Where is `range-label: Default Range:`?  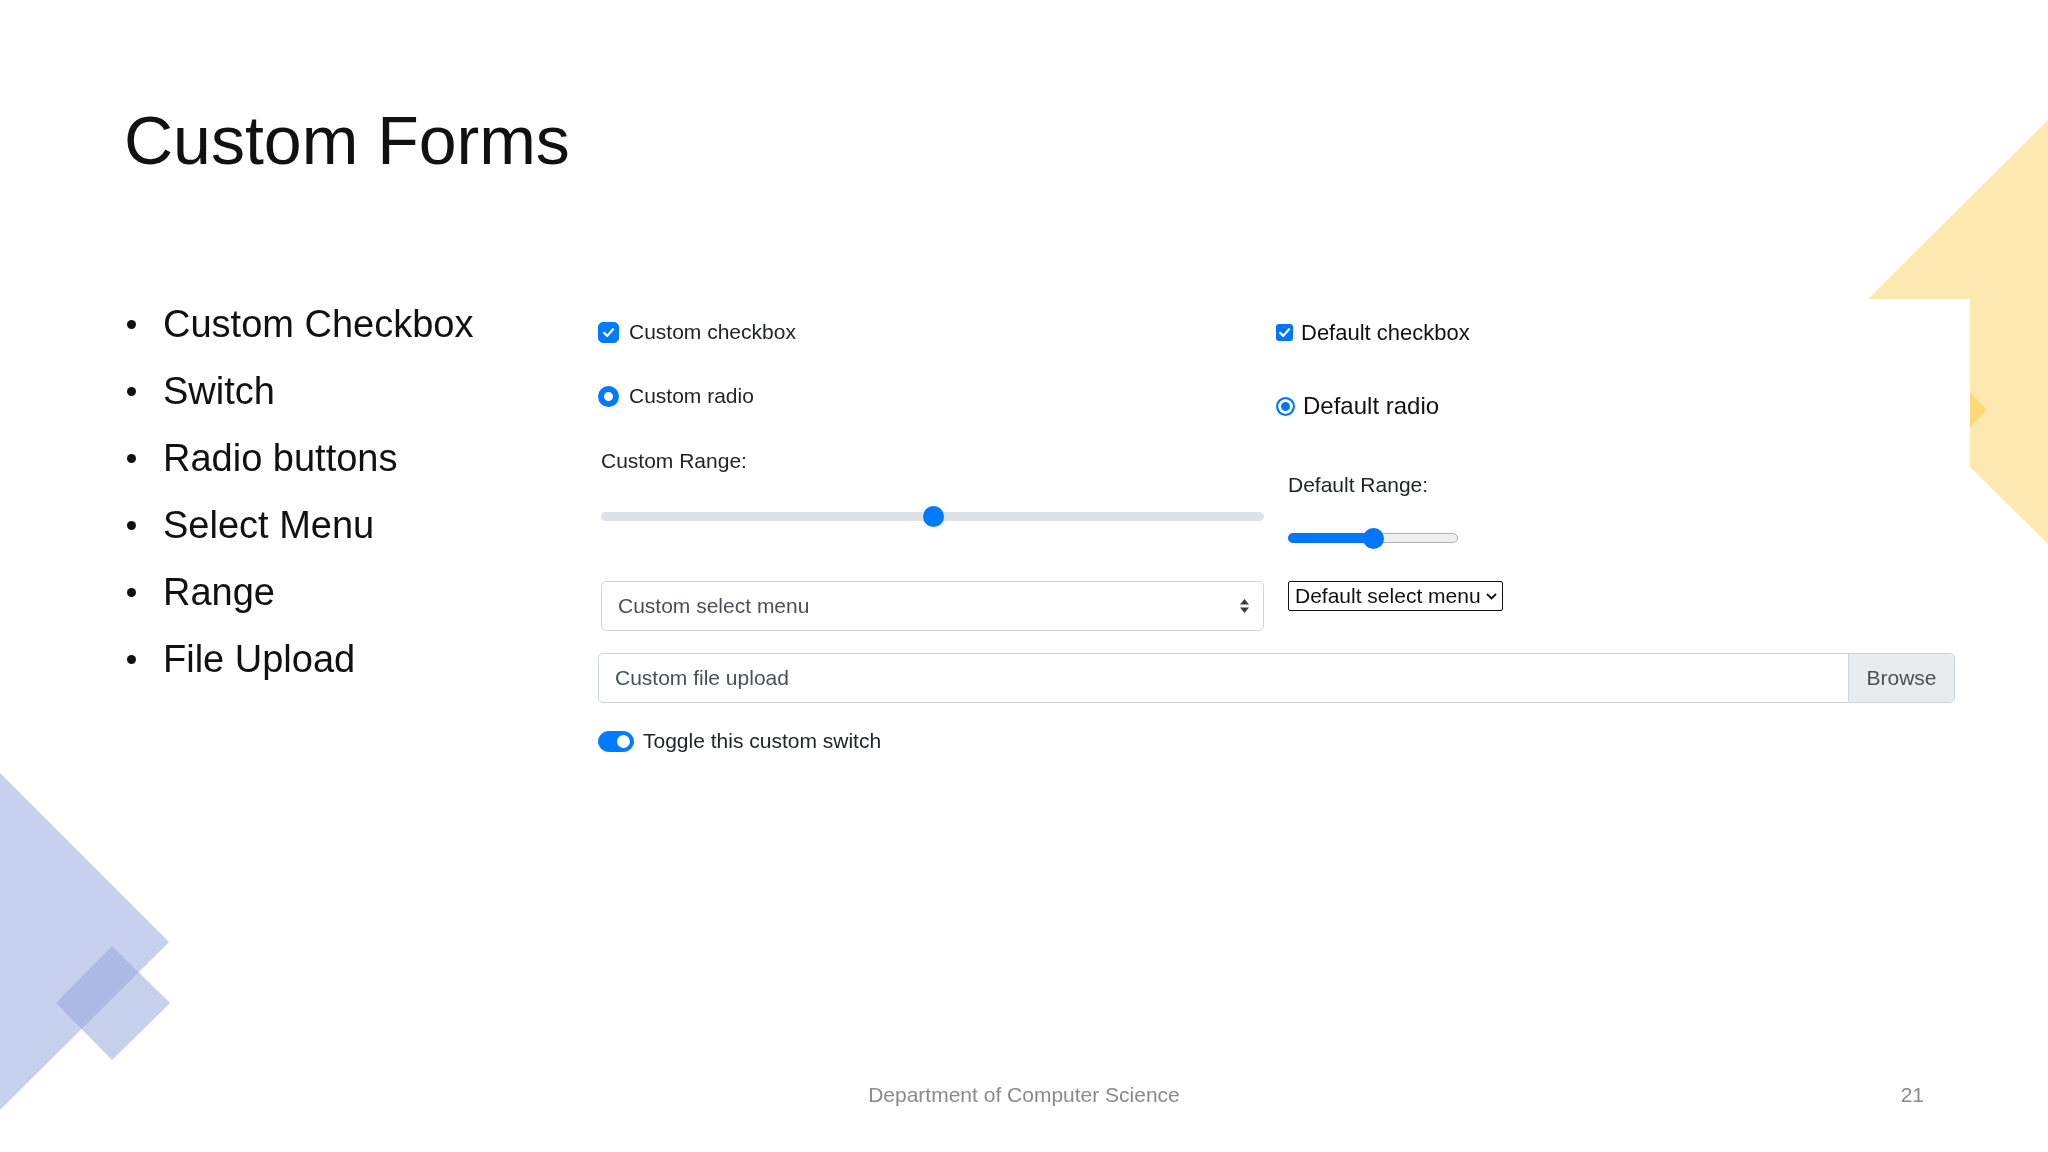 range-label: Default Range: is located at coordinates (1358, 485).